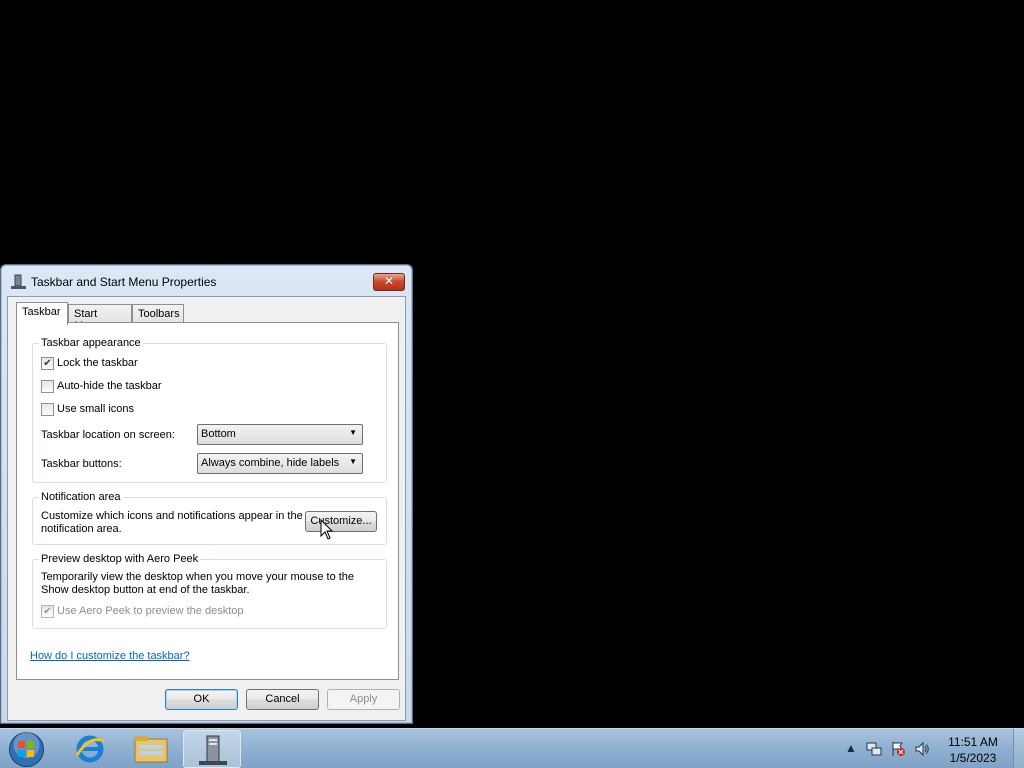 This screenshot has height=768, width=1024. Describe the element at coordinates (218, 434) in the screenshot. I see `location-value: Bottom` at that location.